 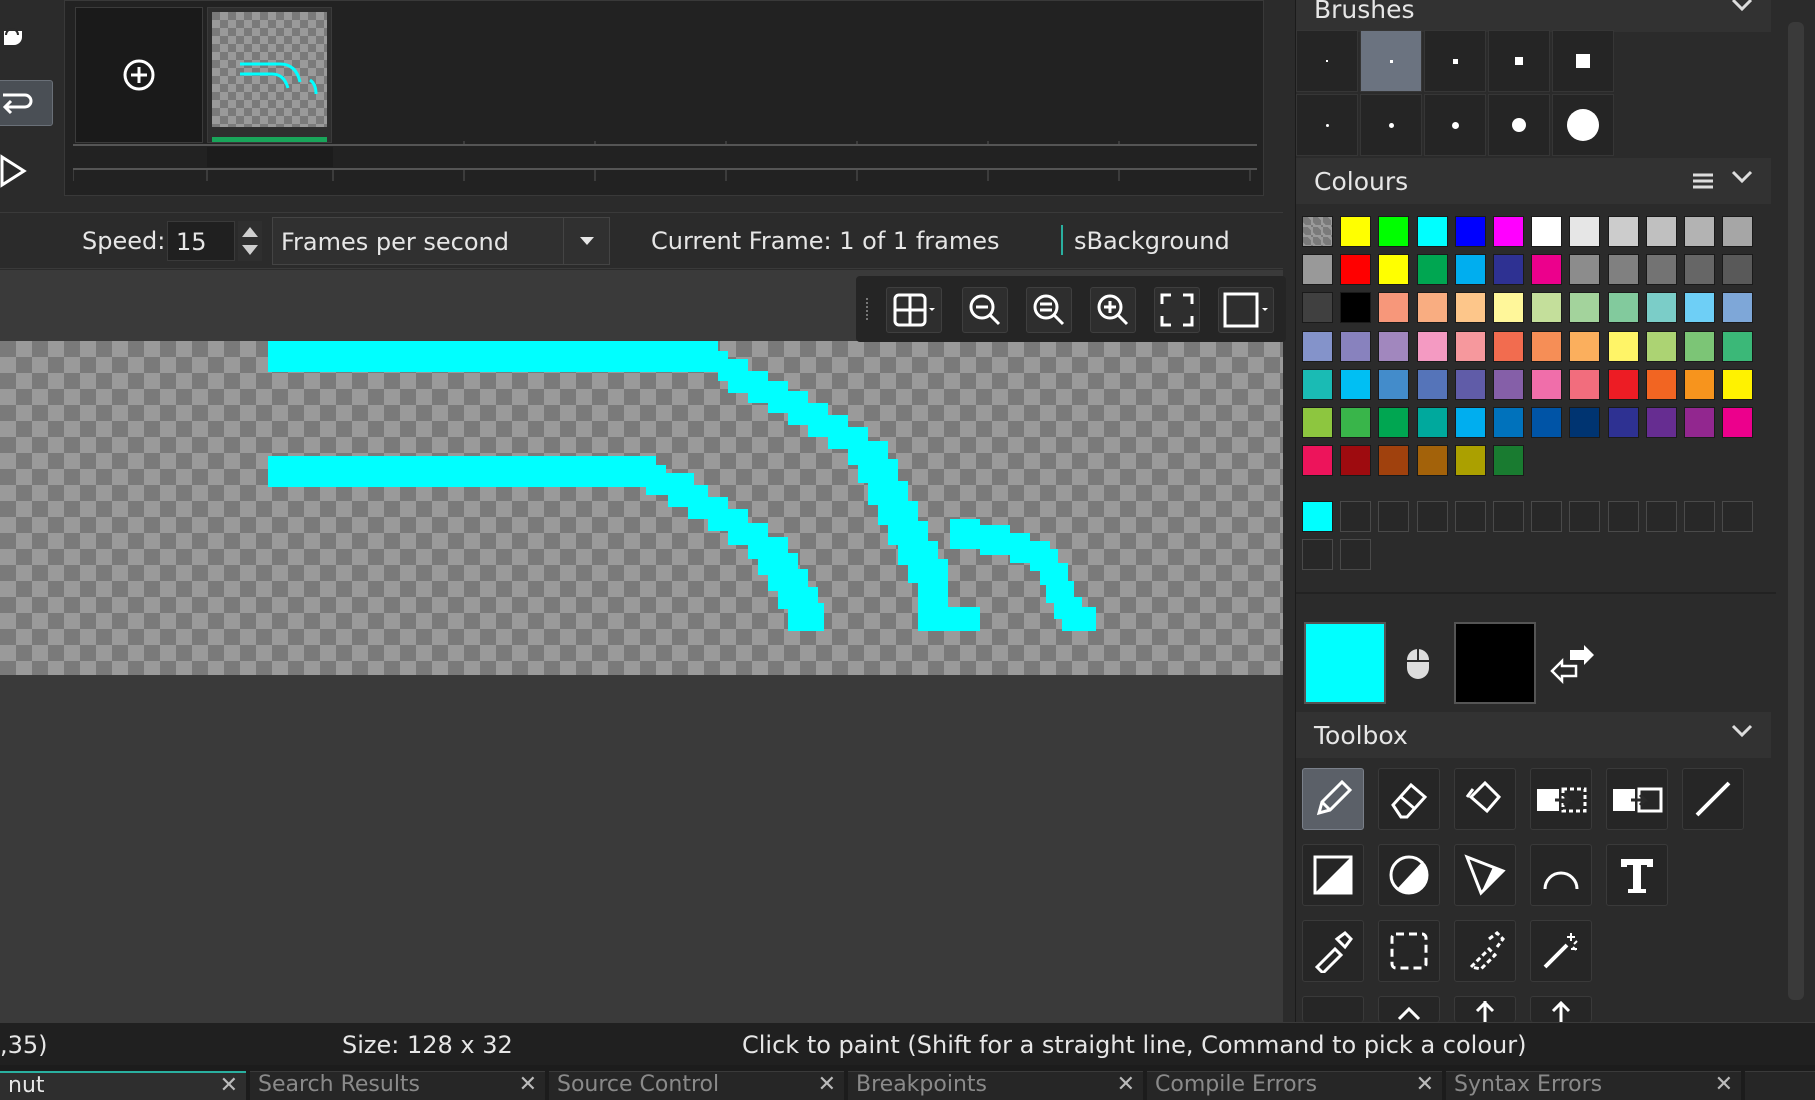 I want to click on tab-search-results: Search Results ✕, so click(x=397, y=1085).